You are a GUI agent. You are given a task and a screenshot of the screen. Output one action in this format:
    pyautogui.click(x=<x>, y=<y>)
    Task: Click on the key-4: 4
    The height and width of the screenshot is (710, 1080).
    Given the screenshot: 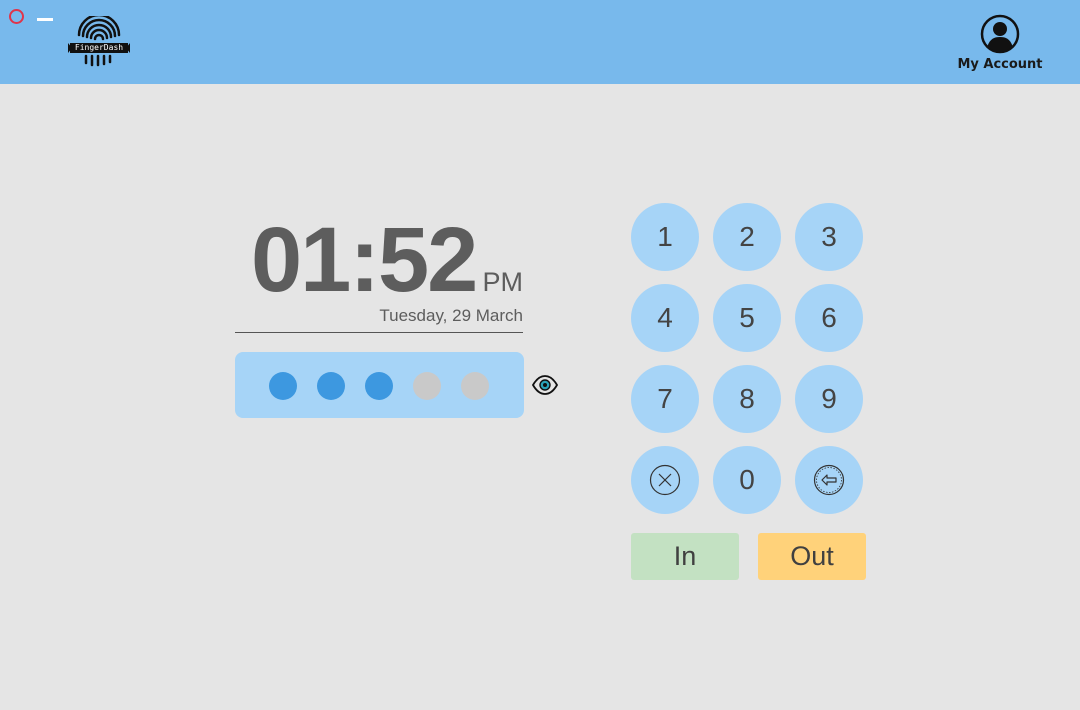 What is the action you would take?
    pyautogui.click(x=665, y=318)
    